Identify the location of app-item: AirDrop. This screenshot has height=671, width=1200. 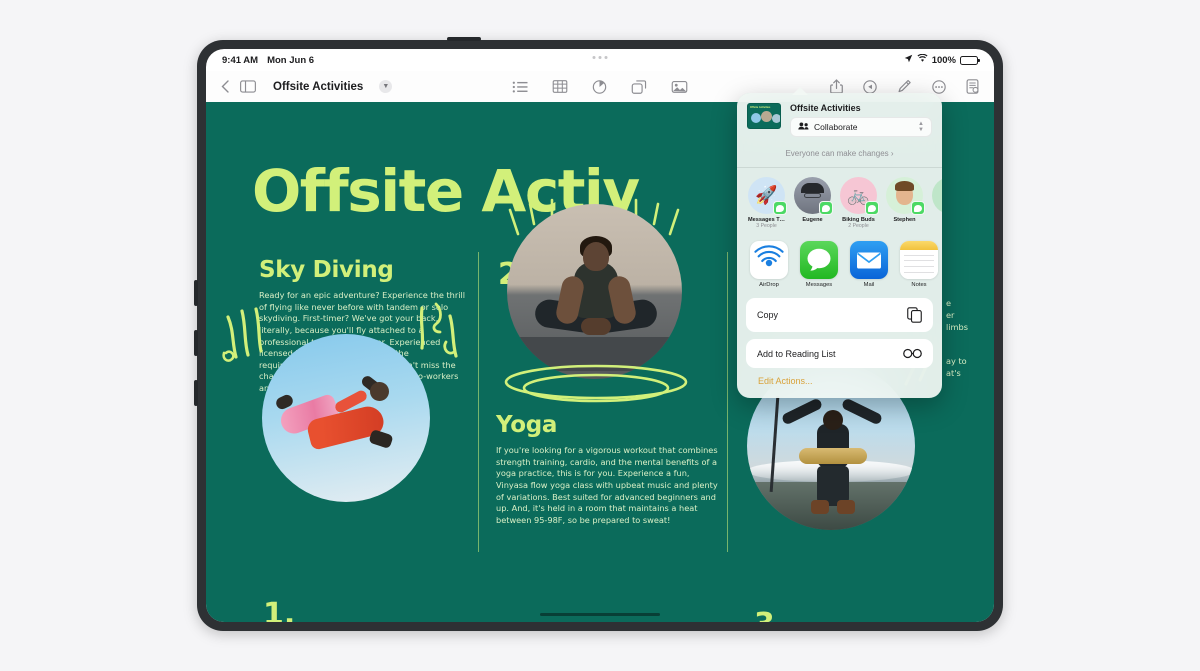
(769, 264).